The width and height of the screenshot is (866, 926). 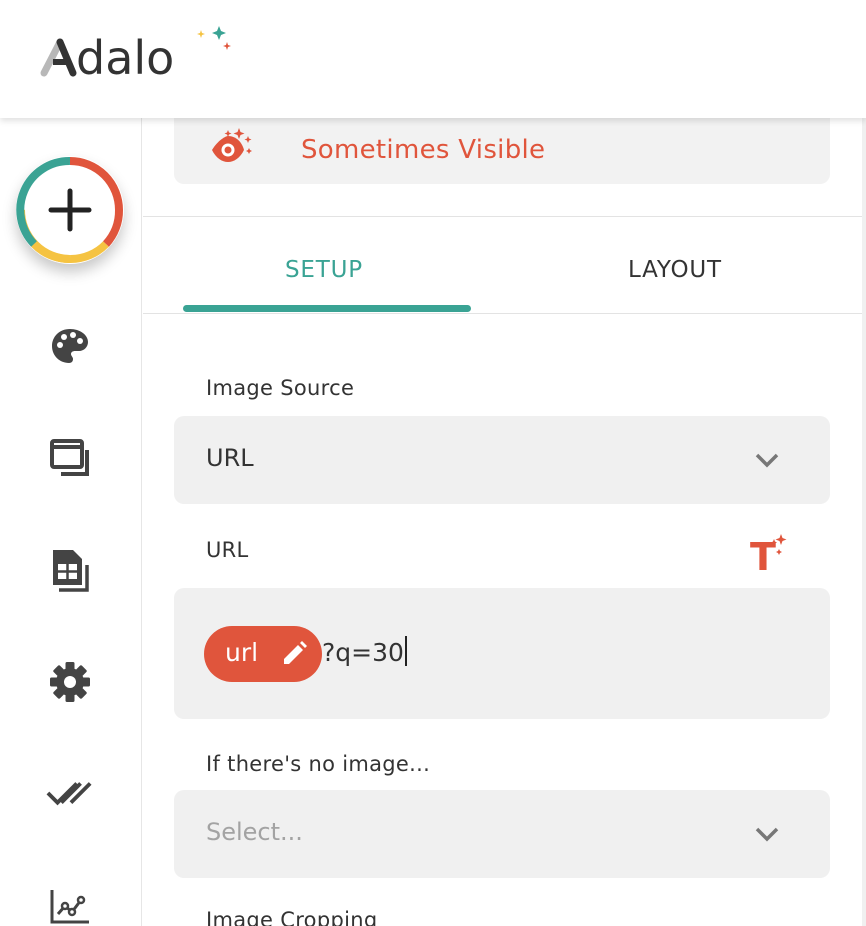 I want to click on analytics-icon, so click(x=70, y=904).